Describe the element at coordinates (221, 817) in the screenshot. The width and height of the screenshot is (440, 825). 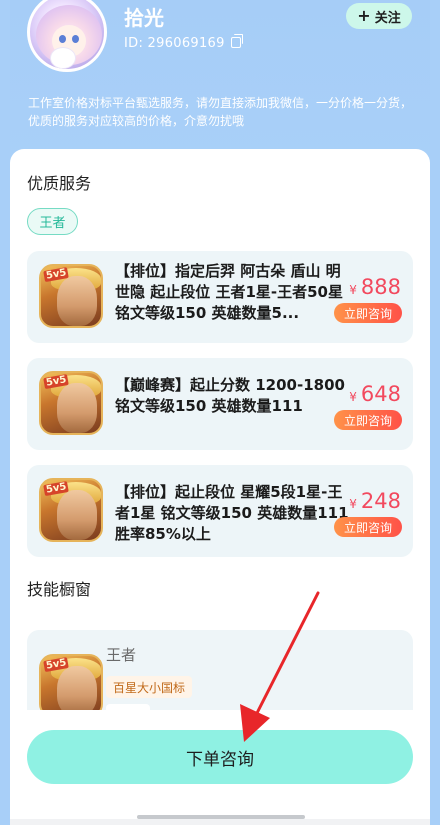
I see `home-indicator` at that location.